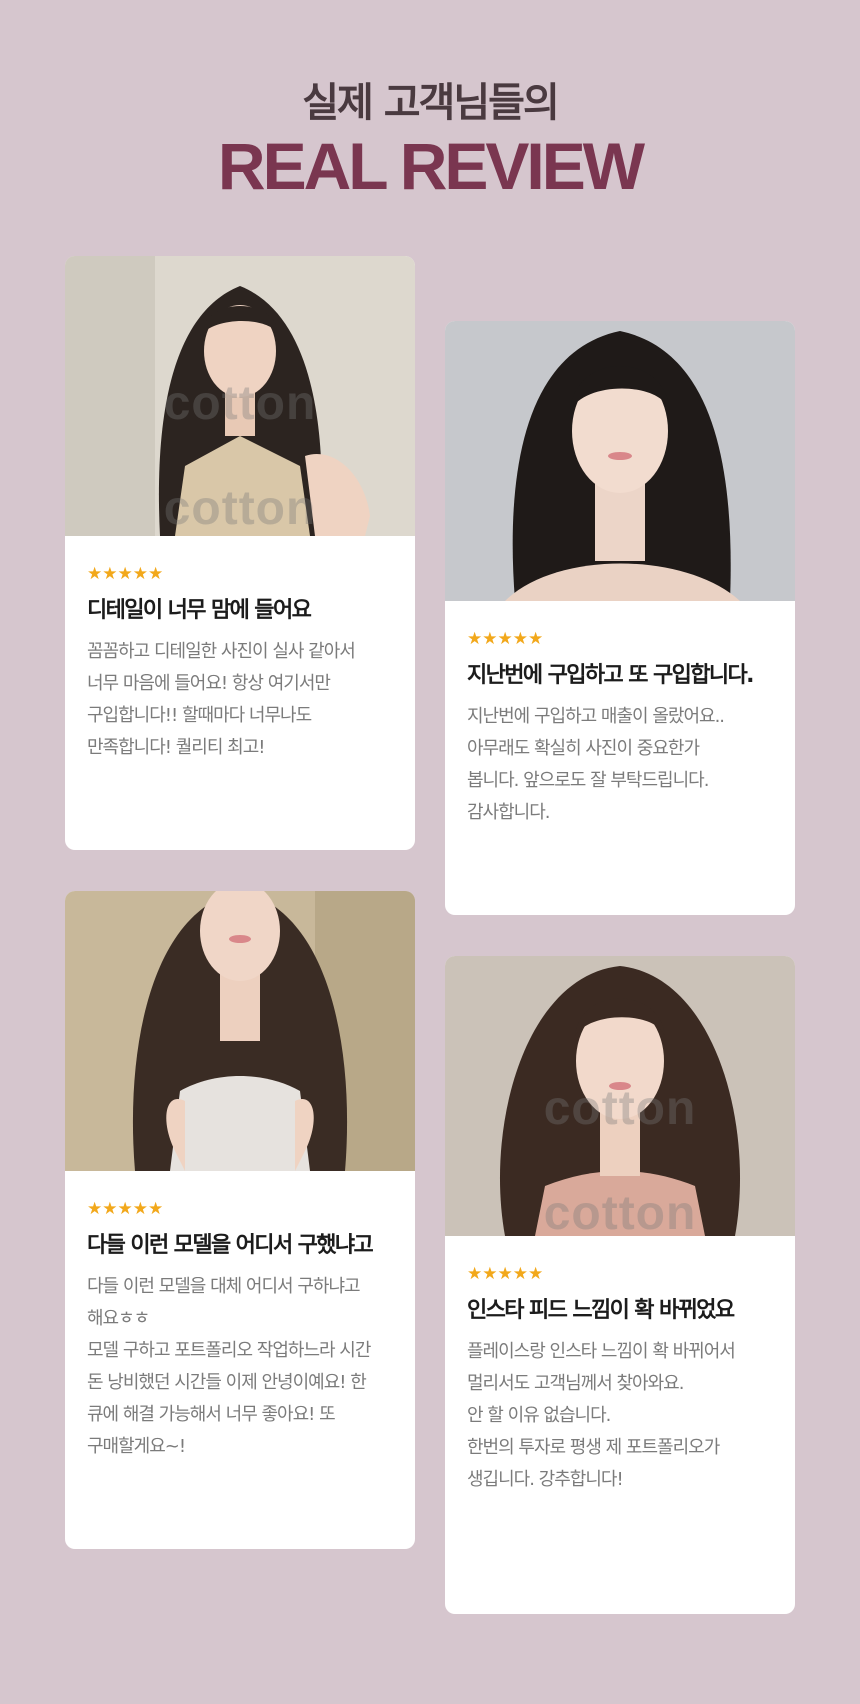 Image resolution: width=860 pixels, height=1704 pixels. Describe the element at coordinates (199, 610) in the screenshot. I see `review-title: 디테일이 너무 맘에 들어요` at that location.